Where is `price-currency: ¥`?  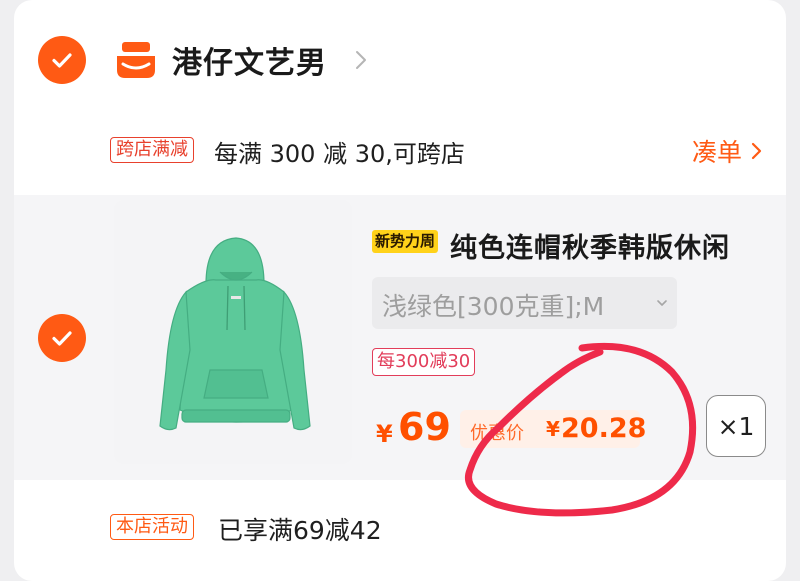
price-currency: ¥ is located at coordinates (384, 434).